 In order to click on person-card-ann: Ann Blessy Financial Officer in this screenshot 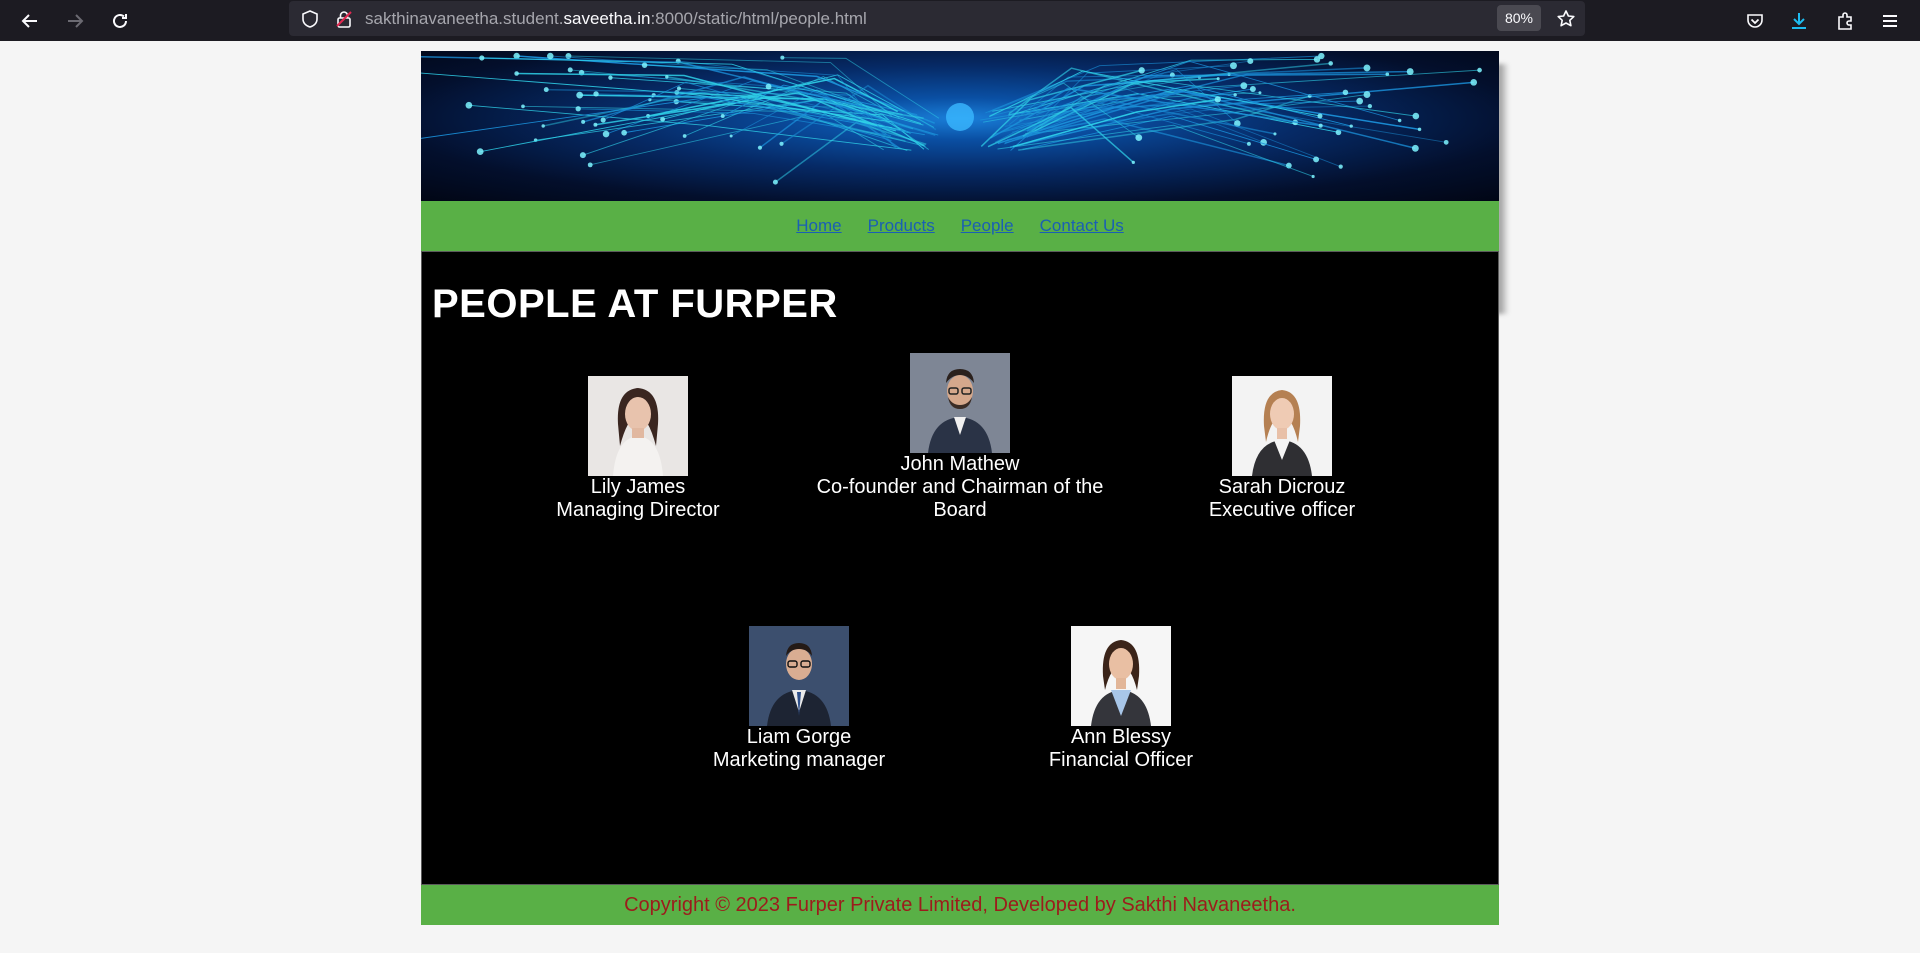, I will do `click(1121, 699)`.